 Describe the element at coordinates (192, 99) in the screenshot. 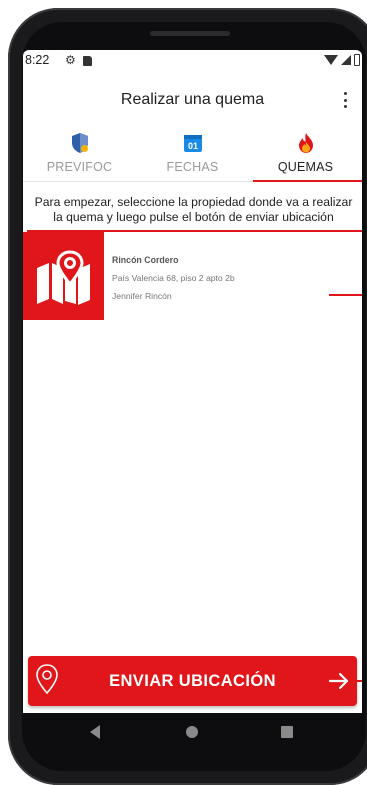

I see `page-title: Realizar una quema` at that location.